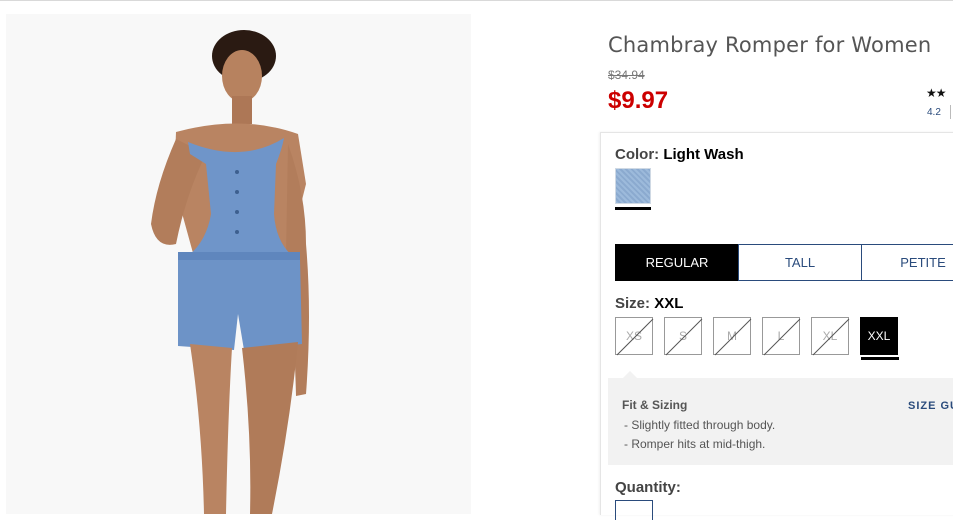  I want to click on selected-size-indicator, so click(880, 358).